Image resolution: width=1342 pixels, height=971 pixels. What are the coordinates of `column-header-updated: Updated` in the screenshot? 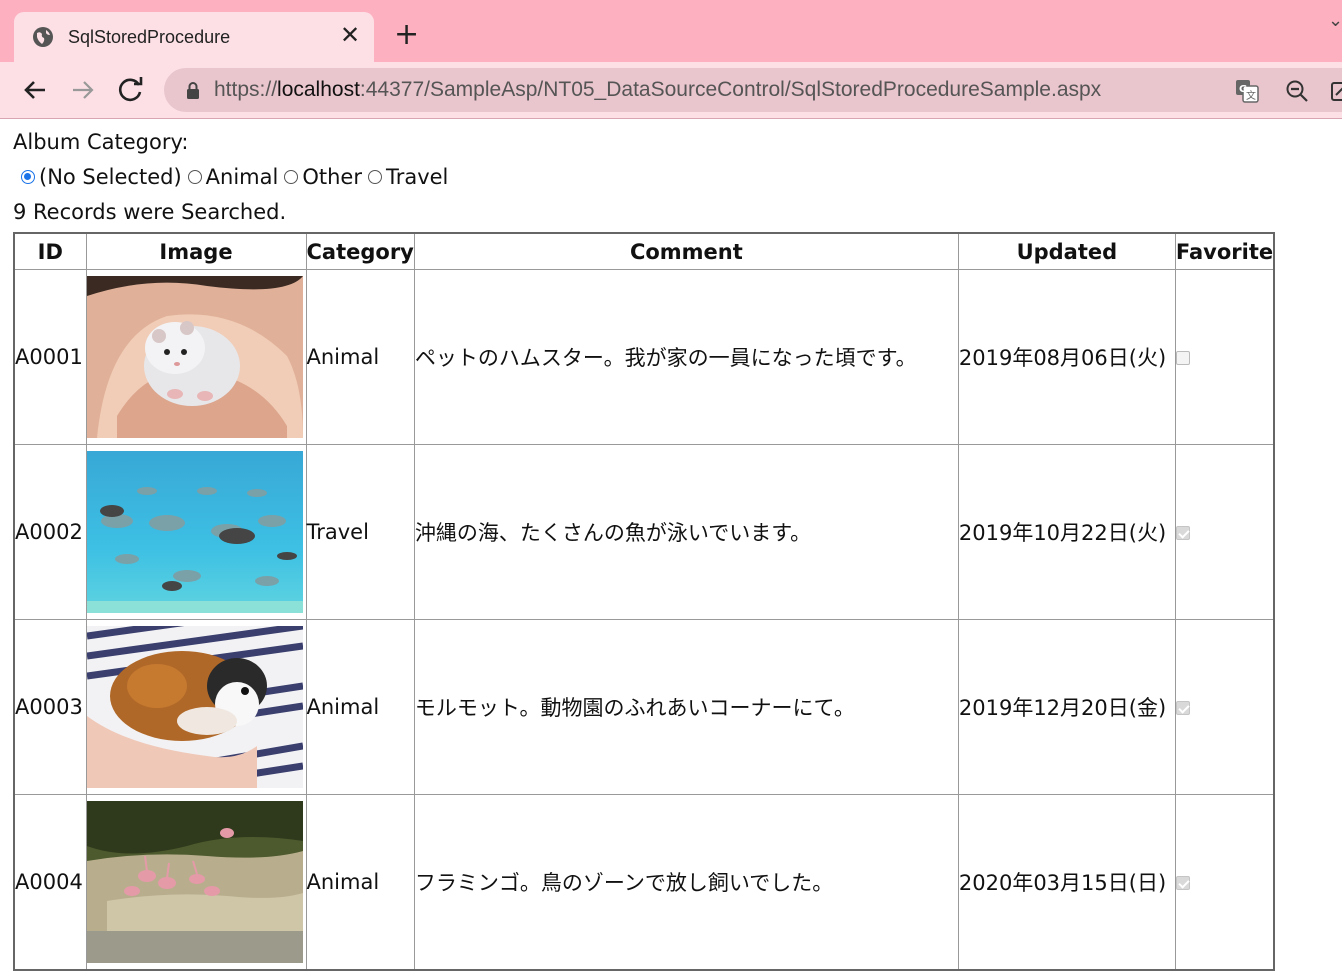 It's located at (1066, 251).